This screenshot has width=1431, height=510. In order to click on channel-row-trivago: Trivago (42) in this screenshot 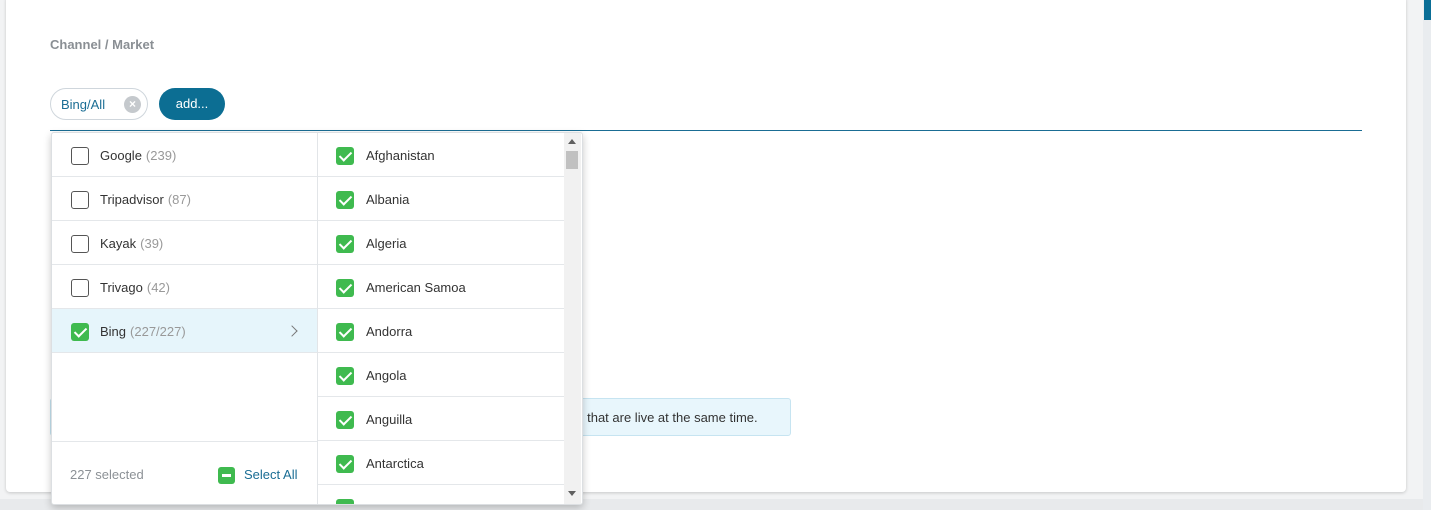, I will do `click(184, 287)`.